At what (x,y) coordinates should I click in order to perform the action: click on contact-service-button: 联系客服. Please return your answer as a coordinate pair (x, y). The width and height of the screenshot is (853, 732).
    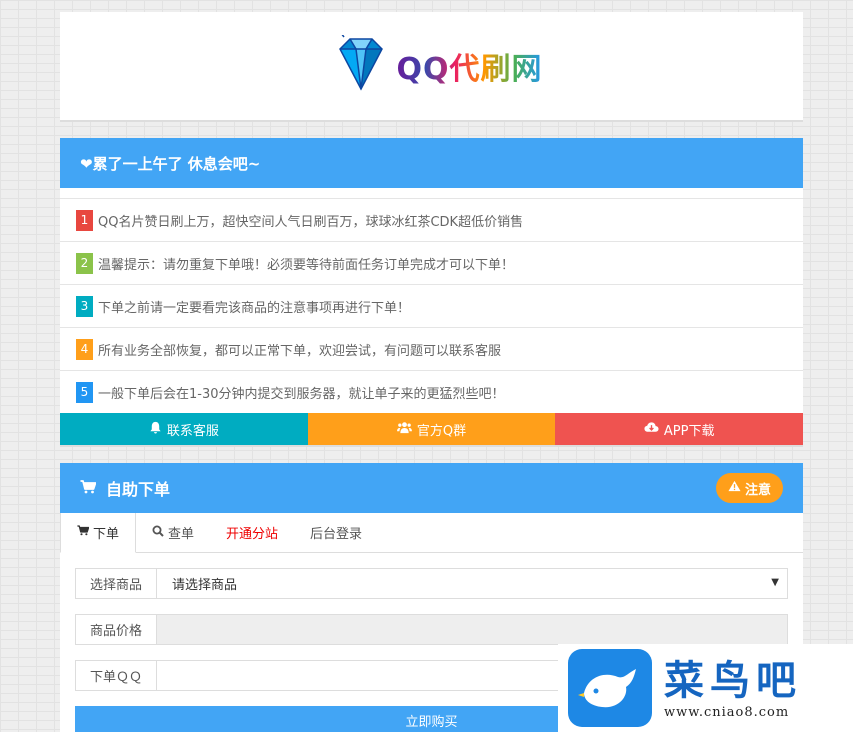
    Looking at the image, I should click on (184, 429).